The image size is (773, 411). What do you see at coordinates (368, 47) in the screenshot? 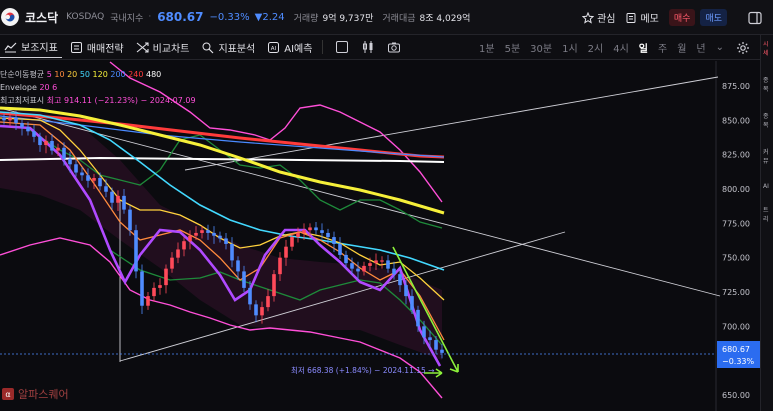
I see `candle-type-icon` at bounding box center [368, 47].